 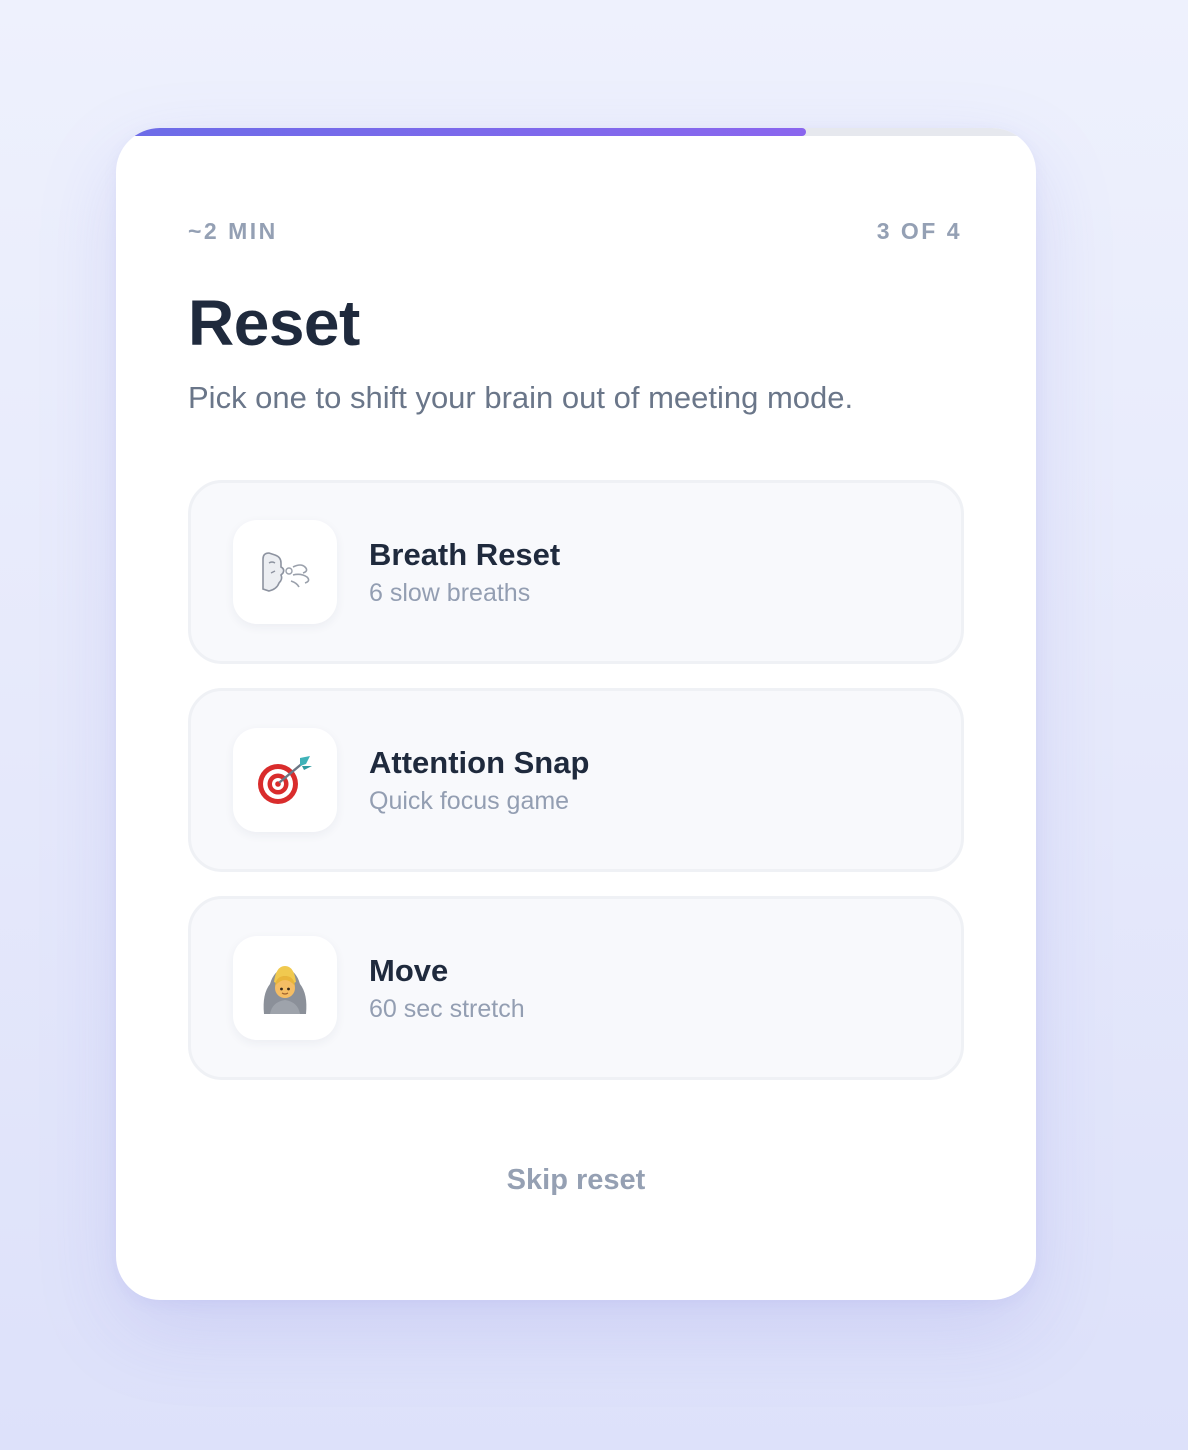 I want to click on page-title: Reset, so click(x=274, y=323).